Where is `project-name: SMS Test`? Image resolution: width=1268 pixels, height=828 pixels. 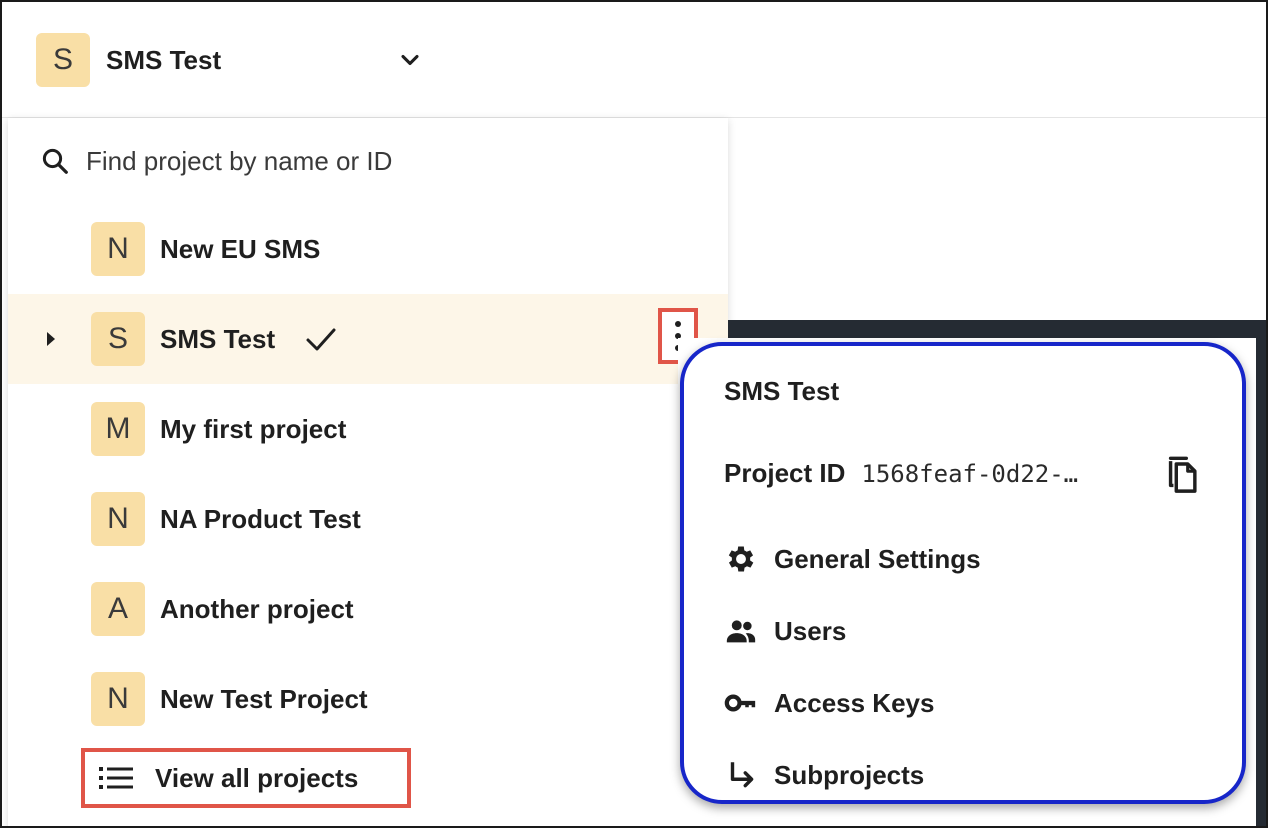 project-name: SMS Test is located at coordinates (218, 338).